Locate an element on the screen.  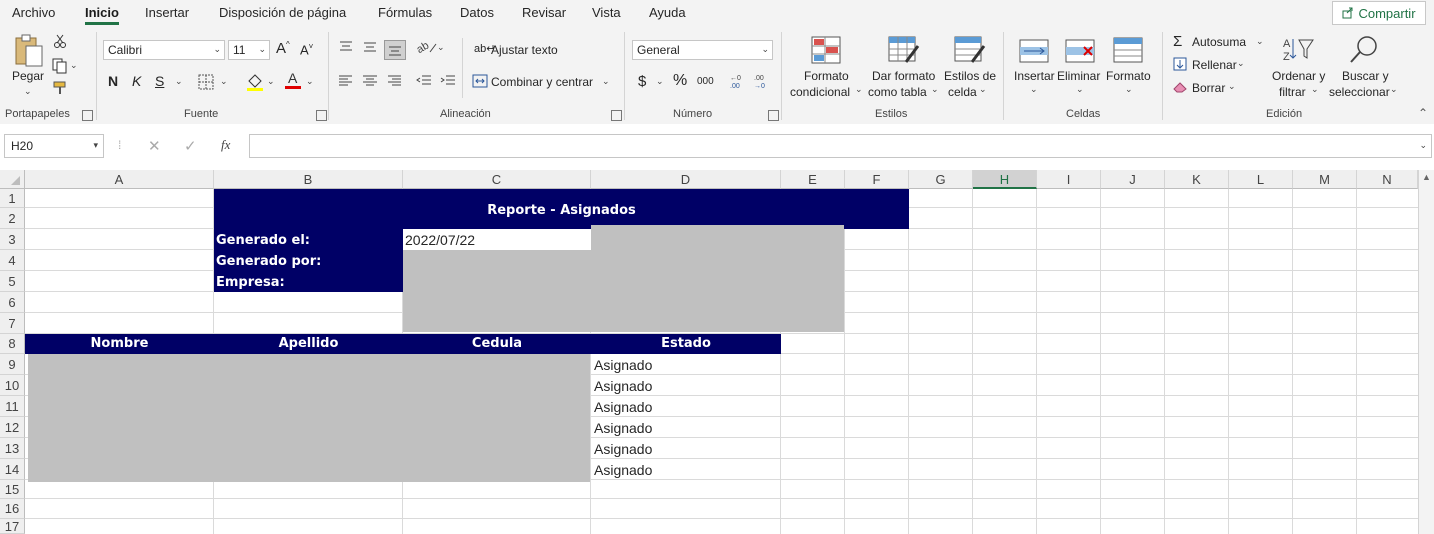
delete-cells-button: Eliminar is located at coordinates (1078, 76).